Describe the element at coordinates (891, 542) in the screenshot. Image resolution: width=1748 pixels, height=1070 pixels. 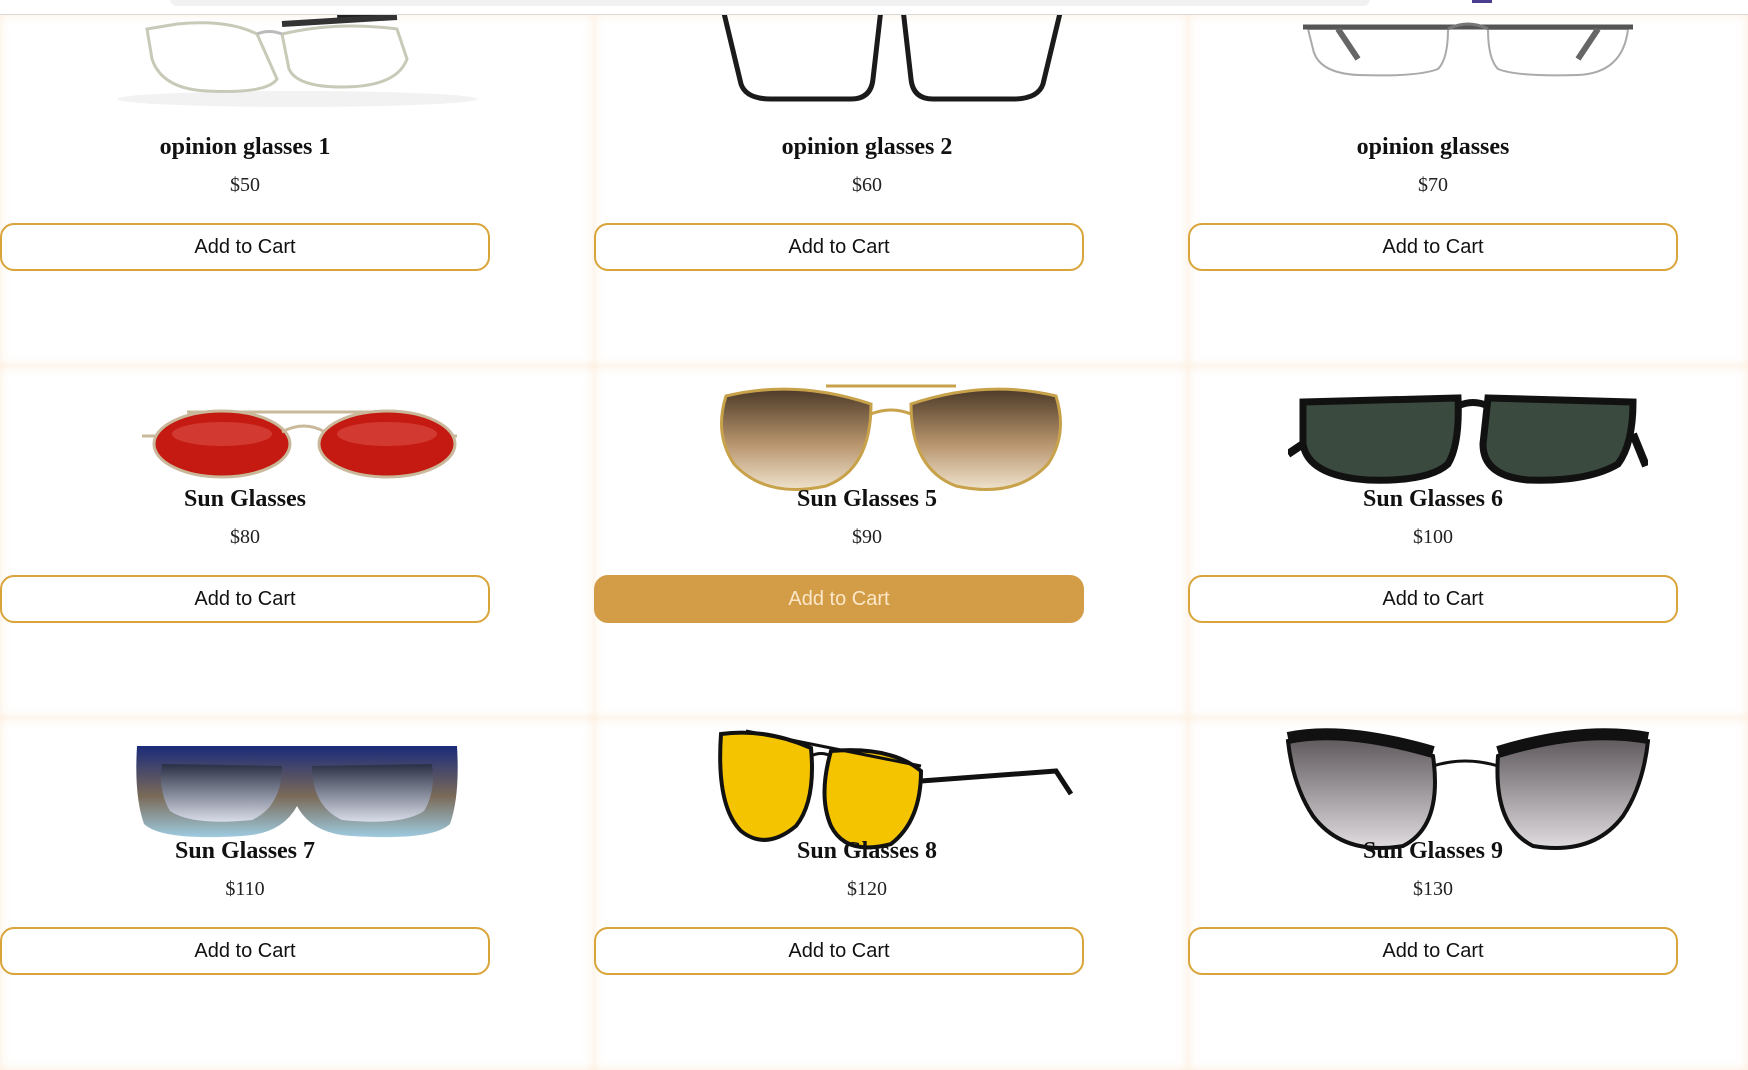
I see `product-card: Sun Glasses 5 $90 Add to Cart` at that location.